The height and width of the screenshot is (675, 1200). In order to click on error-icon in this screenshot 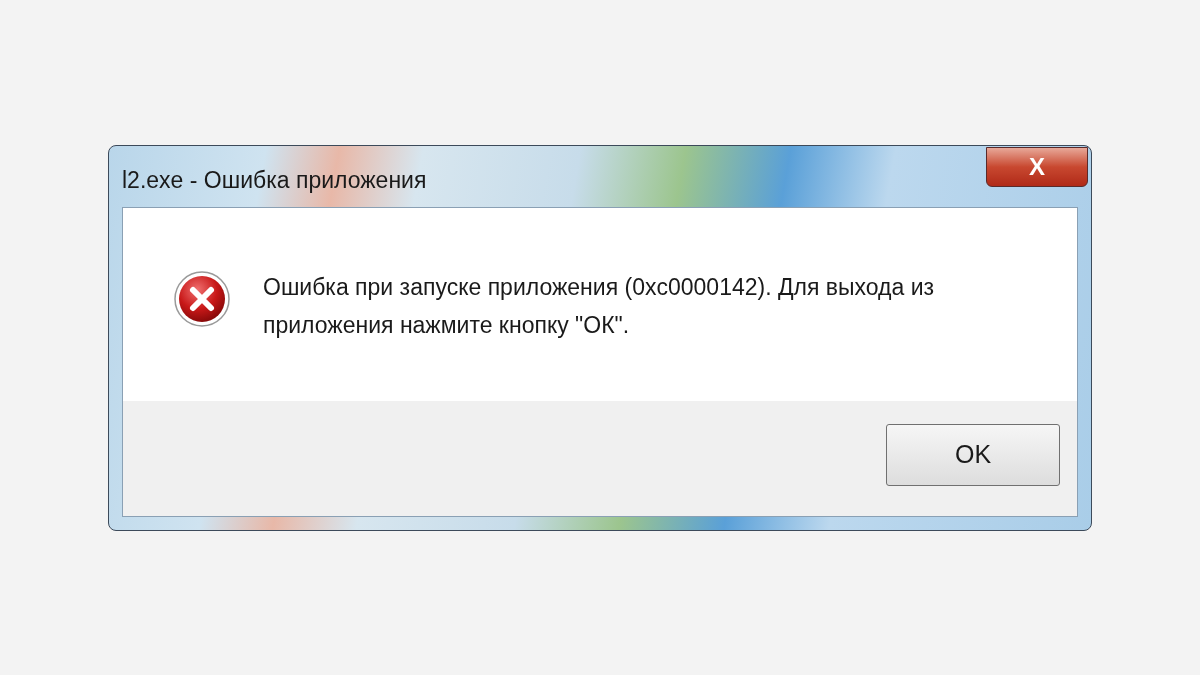, I will do `click(202, 299)`.